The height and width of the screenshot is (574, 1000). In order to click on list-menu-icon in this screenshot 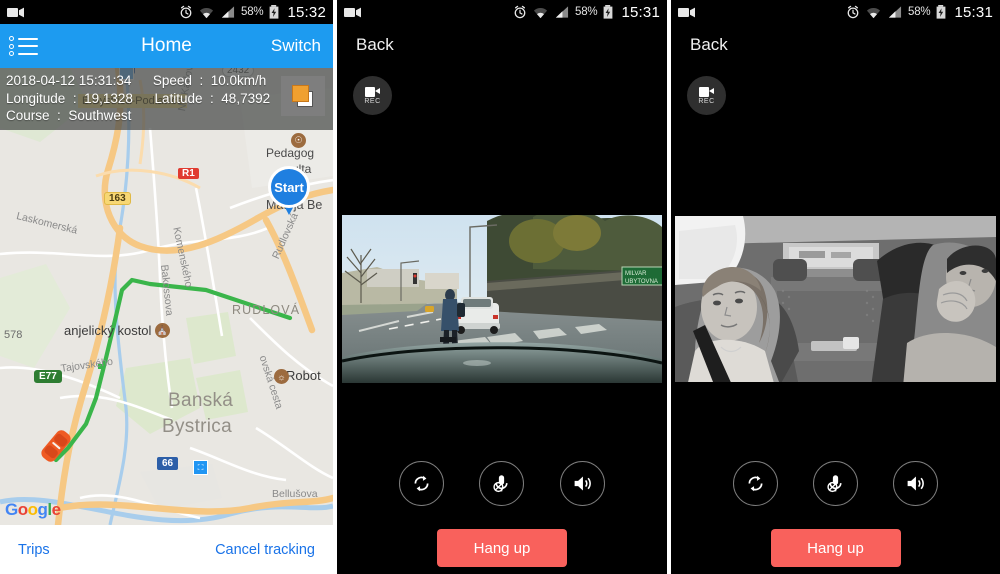, I will do `click(24, 46)`.